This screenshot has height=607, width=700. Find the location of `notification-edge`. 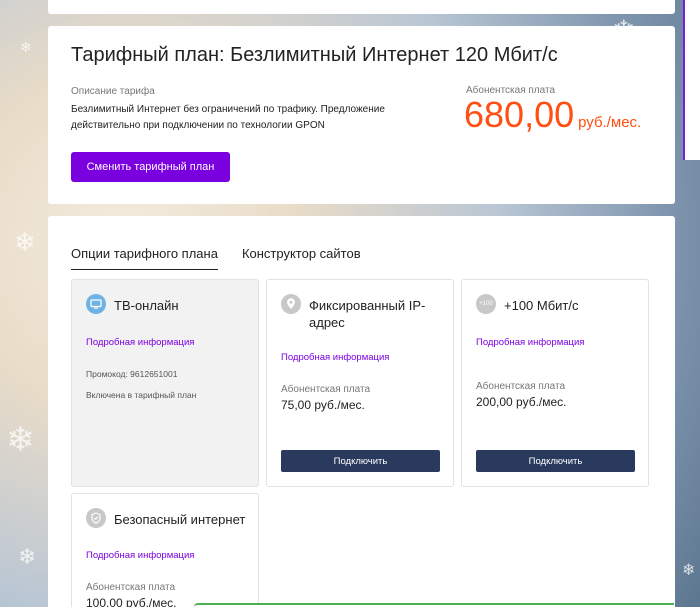

notification-edge is located at coordinates (434, 605).